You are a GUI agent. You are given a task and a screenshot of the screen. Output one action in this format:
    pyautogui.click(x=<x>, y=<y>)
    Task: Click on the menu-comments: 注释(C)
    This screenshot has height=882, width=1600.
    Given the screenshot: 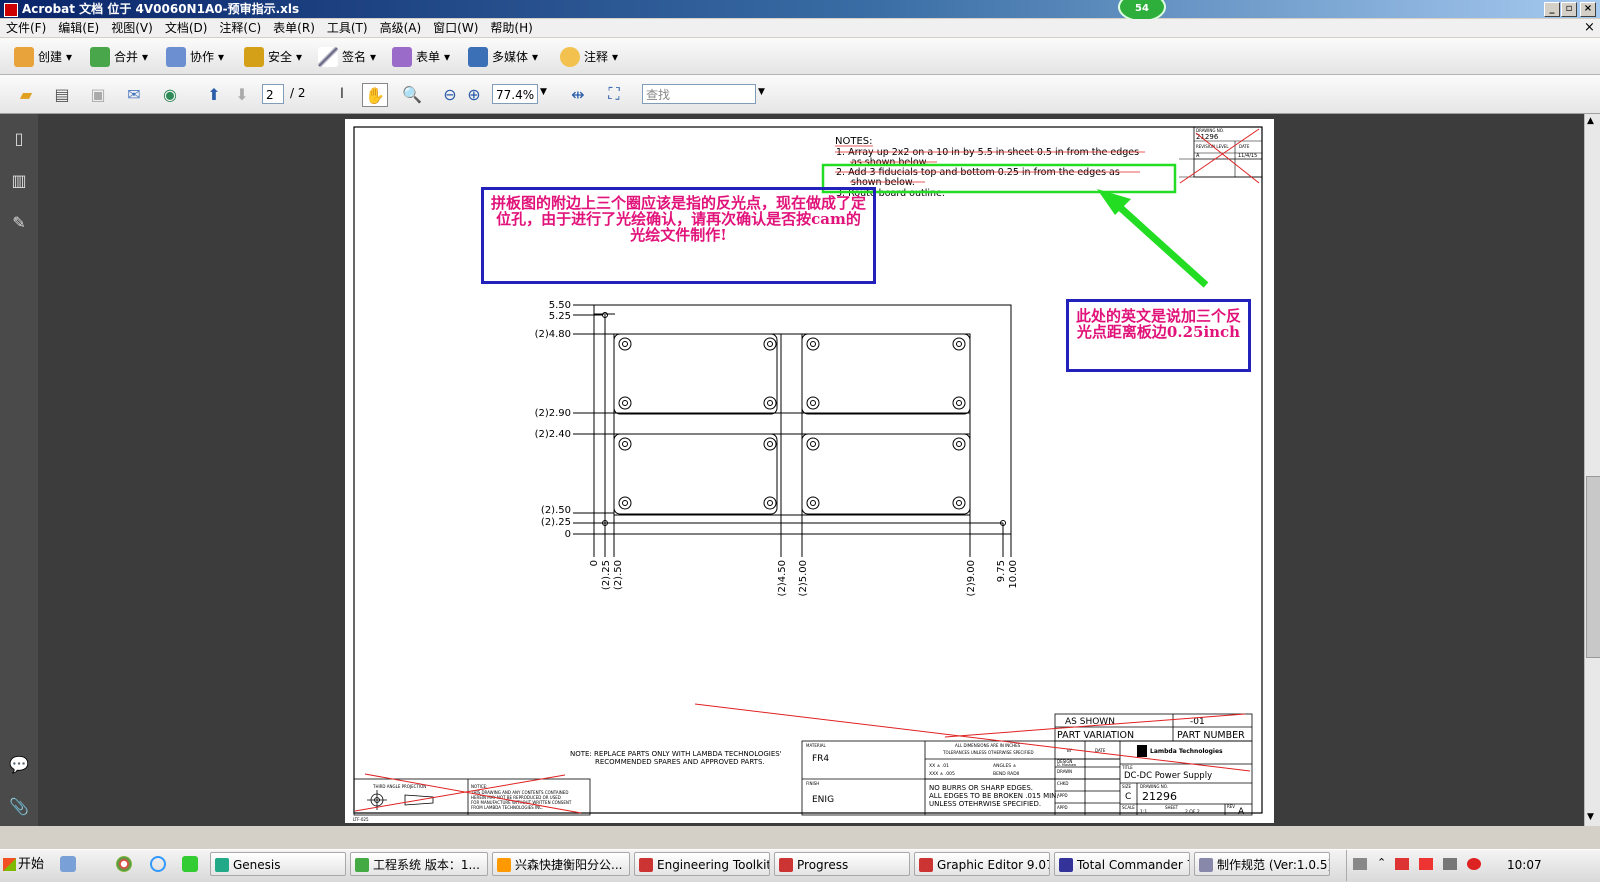 What is the action you would take?
    pyautogui.click(x=240, y=28)
    